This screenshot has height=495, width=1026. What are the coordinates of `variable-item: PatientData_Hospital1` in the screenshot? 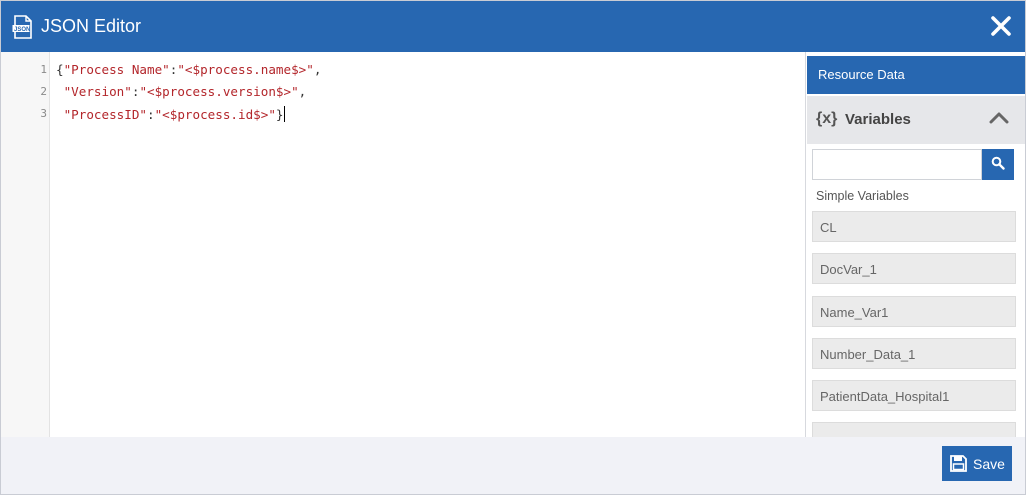 It's located at (914, 395).